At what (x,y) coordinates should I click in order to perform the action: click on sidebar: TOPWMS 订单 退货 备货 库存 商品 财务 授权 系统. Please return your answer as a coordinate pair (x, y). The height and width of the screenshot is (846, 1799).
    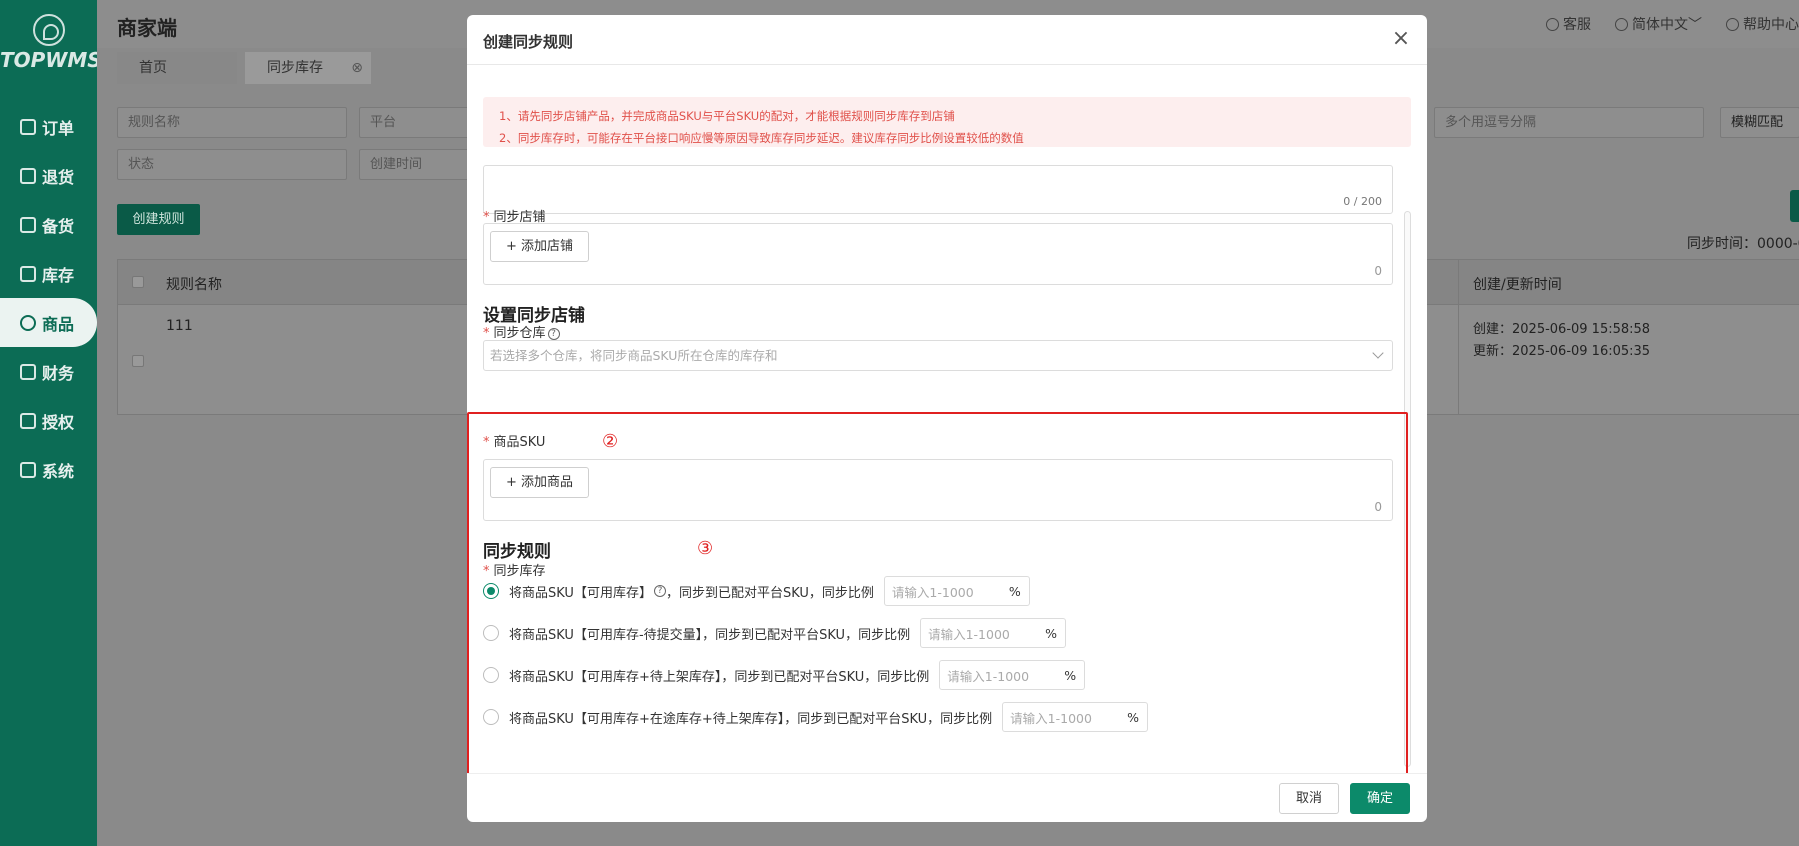
    Looking at the image, I should click on (51, 423).